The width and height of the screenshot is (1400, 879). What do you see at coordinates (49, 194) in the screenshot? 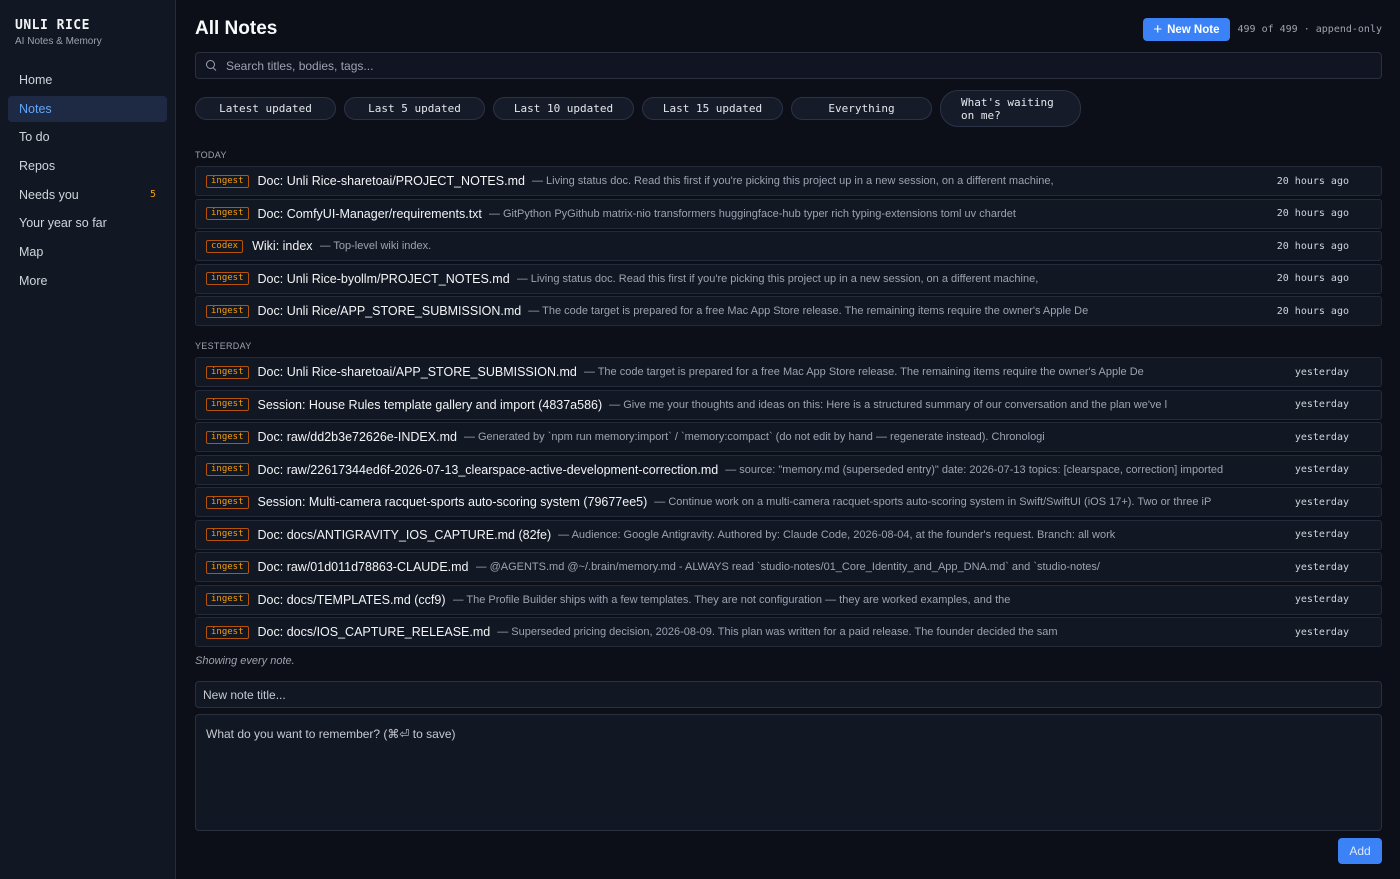
I see `sidebar-item-label: Needs you` at bounding box center [49, 194].